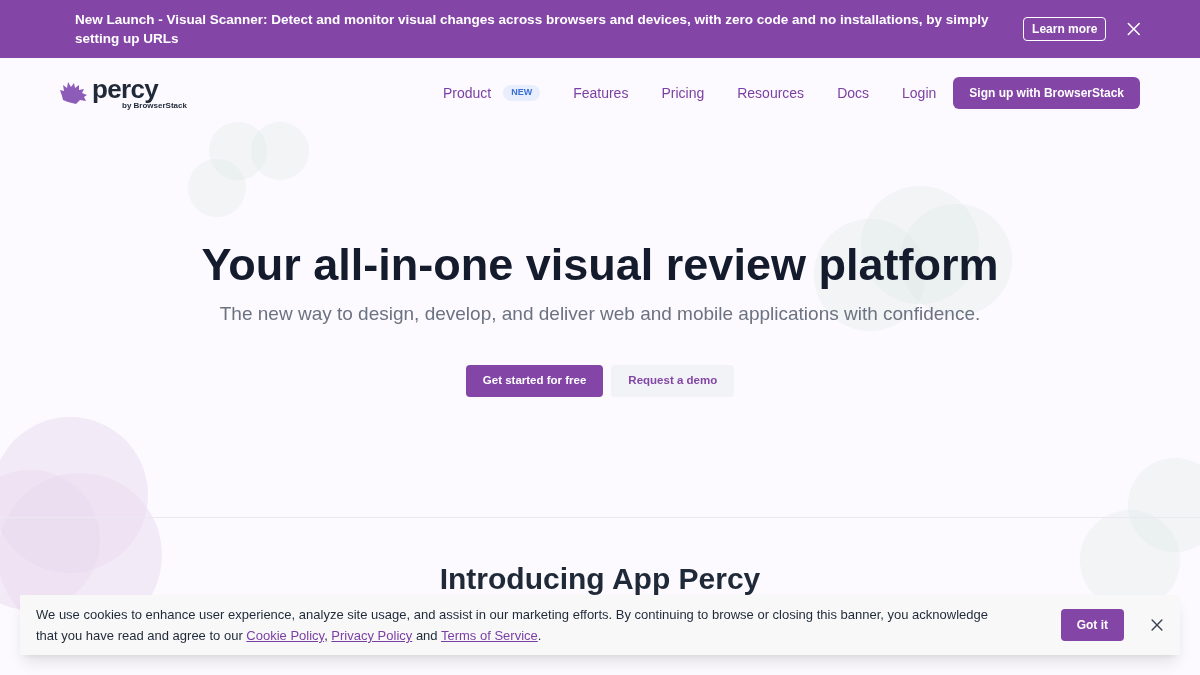 The width and height of the screenshot is (1200, 675). Describe the element at coordinates (683, 93) in the screenshot. I see `nav-link: Pricing` at that location.